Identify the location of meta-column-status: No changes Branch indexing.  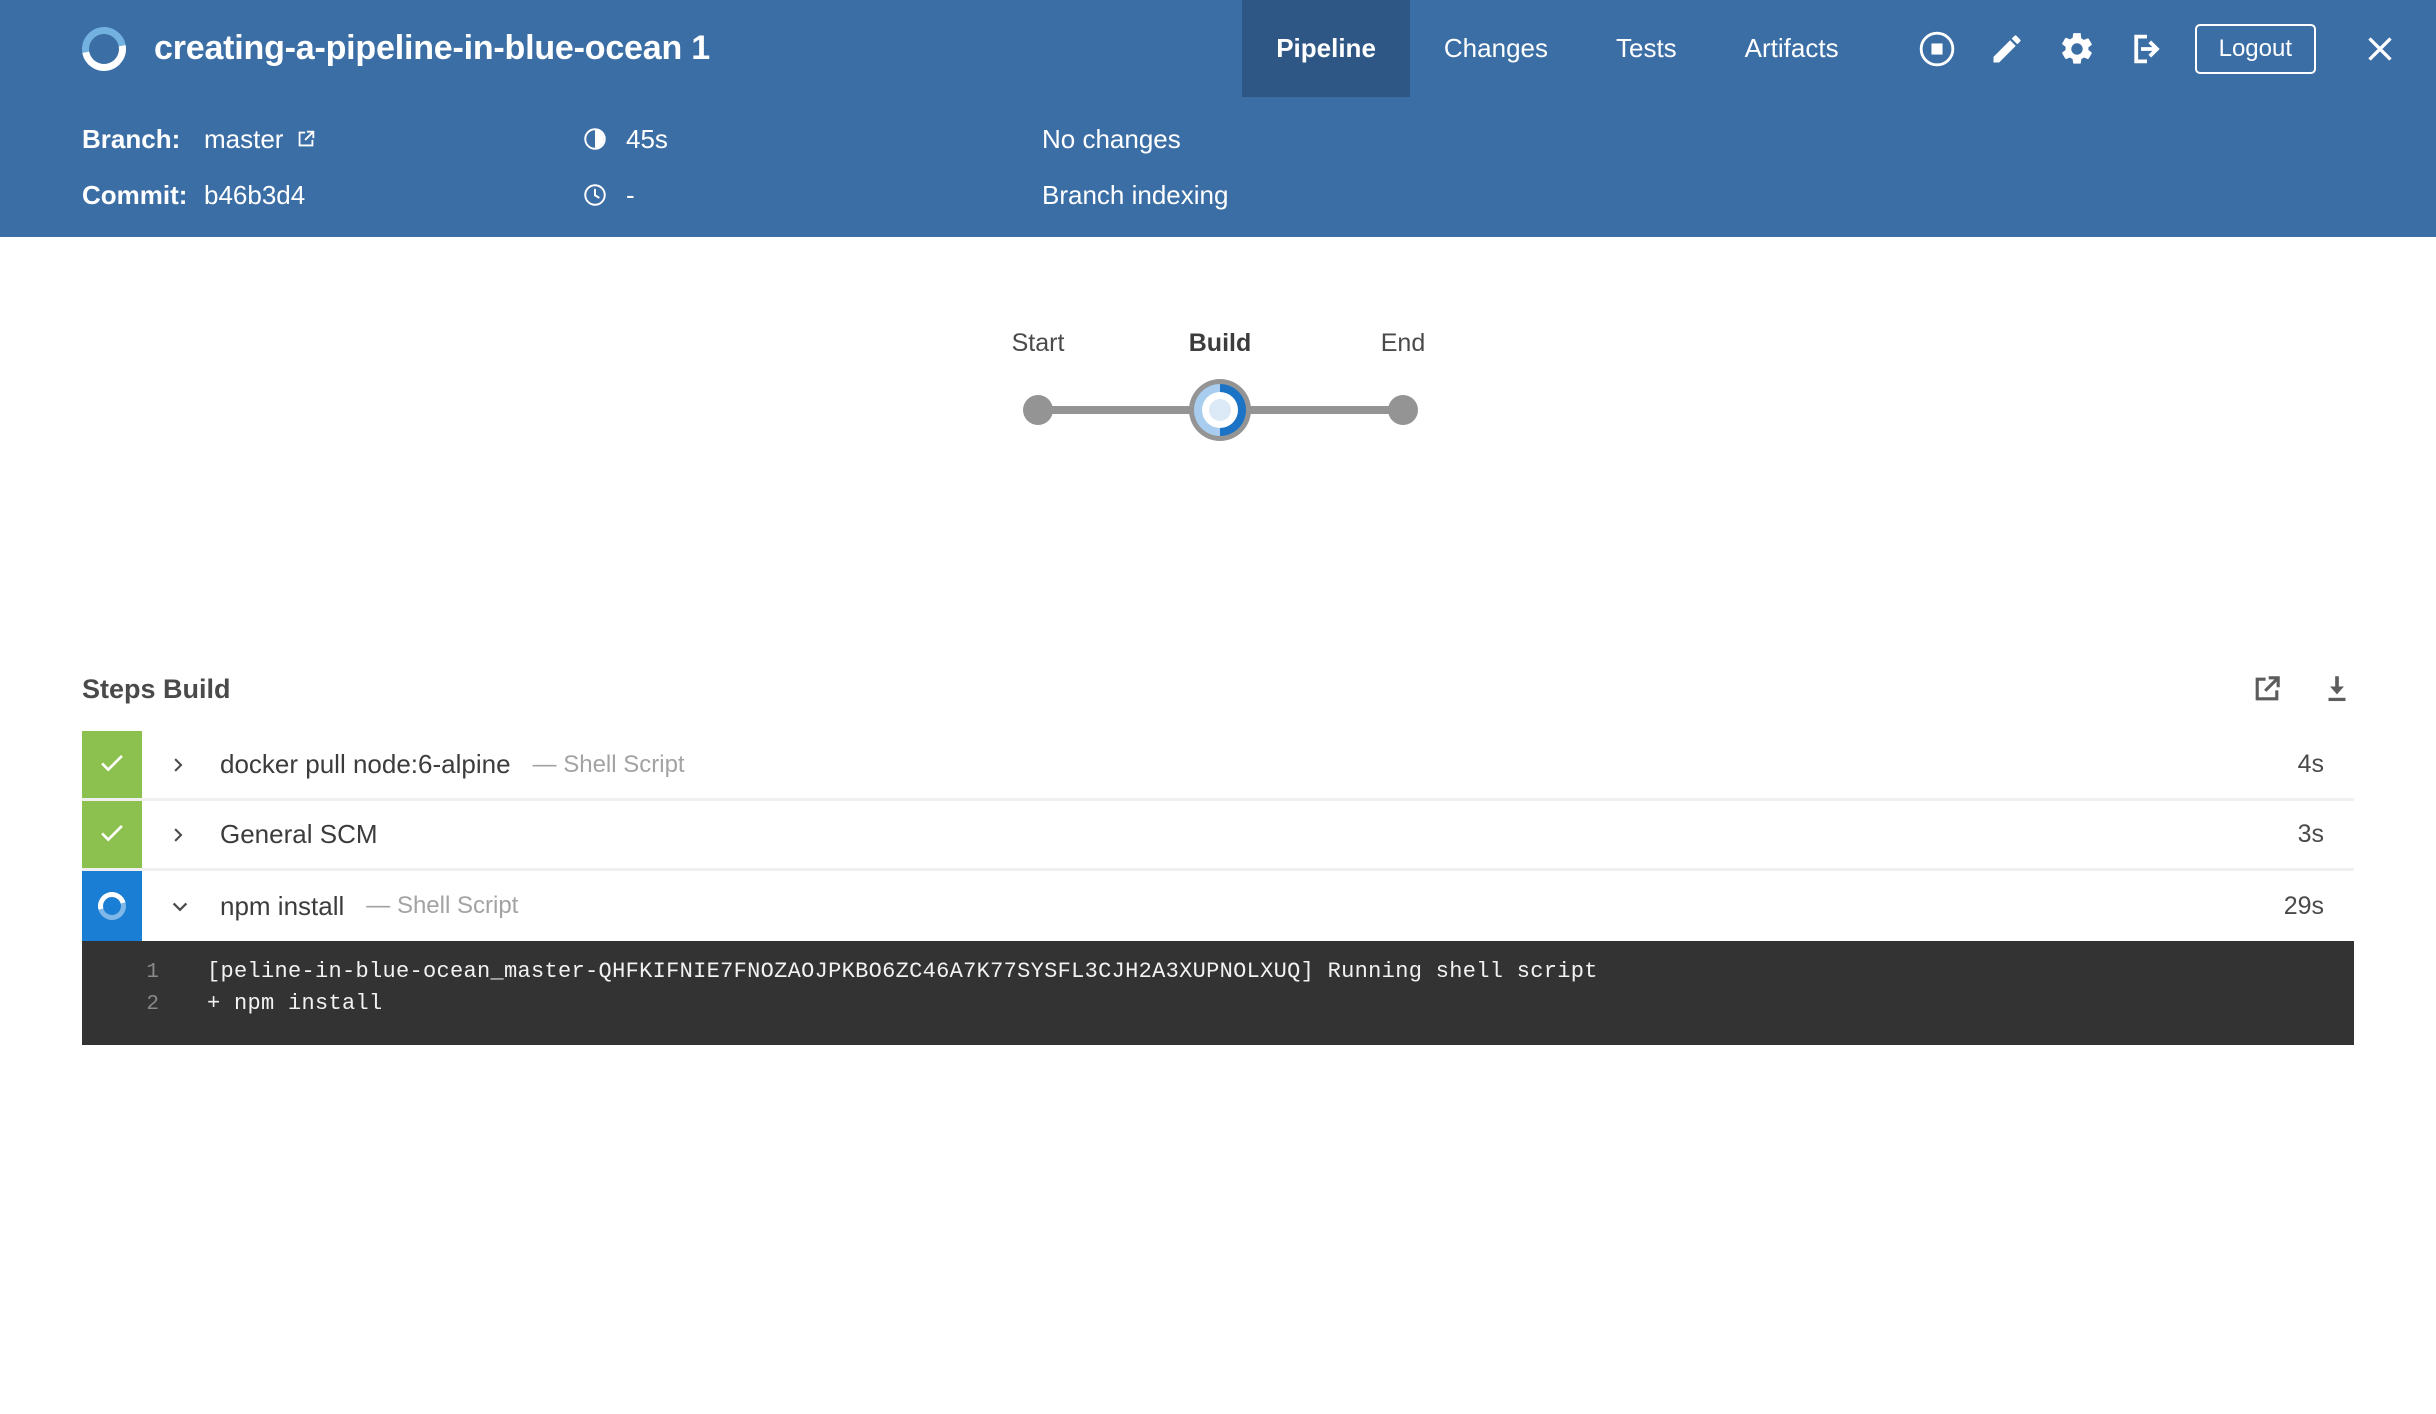
(1739, 167).